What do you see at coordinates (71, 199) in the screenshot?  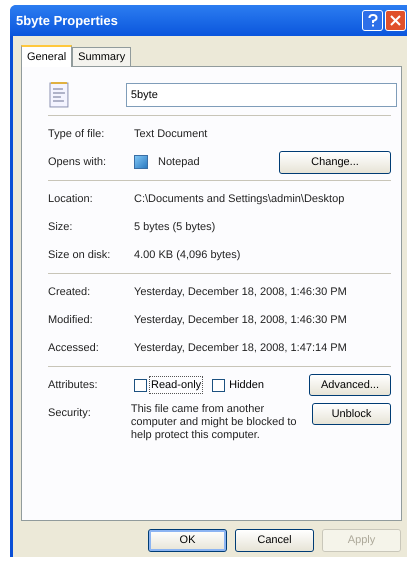 I see `field-label: Location:` at bounding box center [71, 199].